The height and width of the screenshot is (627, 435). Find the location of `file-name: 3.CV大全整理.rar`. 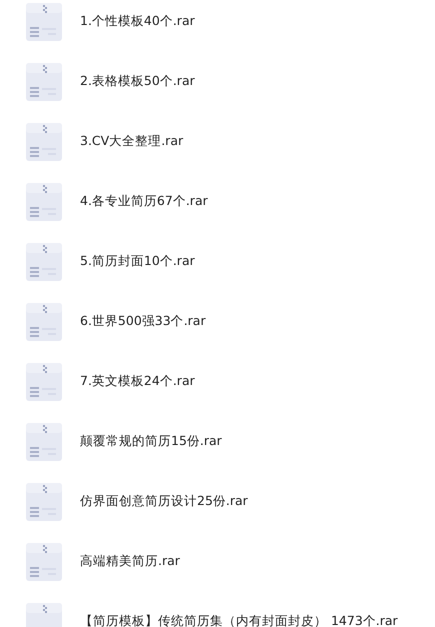

file-name: 3.CV大全整理.rar is located at coordinates (132, 141).